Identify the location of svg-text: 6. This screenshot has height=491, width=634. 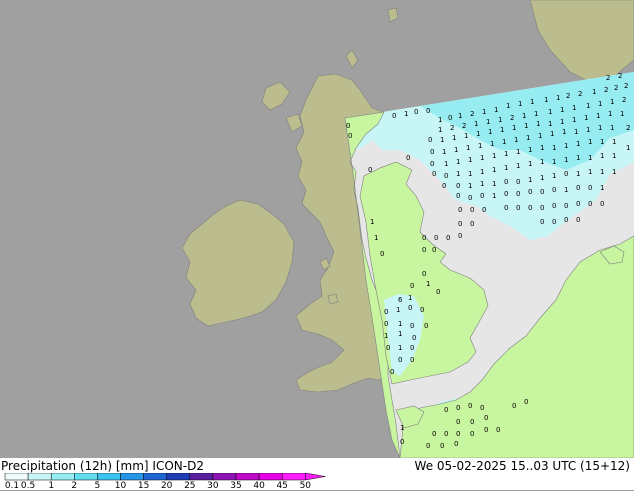
(400, 300).